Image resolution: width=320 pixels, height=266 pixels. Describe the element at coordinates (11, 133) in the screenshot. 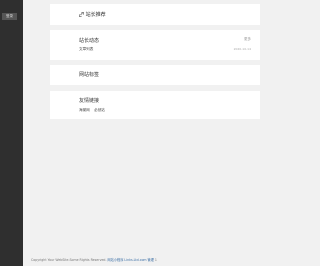

I see `sidebar: 登录` at that location.